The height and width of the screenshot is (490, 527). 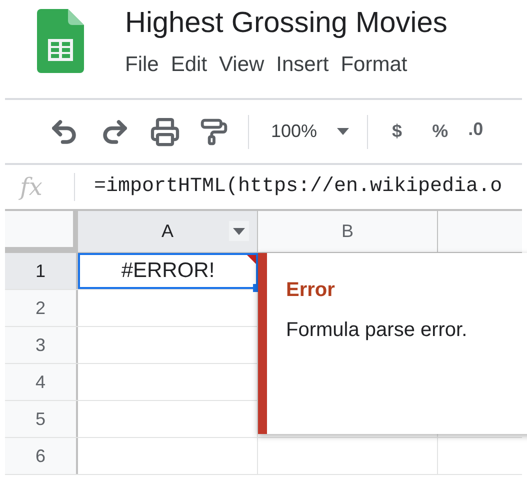 What do you see at coordinates (286, 23) in the screenshot?
I see `document-title: Highest Grossing Movies` at bounding box center [286, 23].